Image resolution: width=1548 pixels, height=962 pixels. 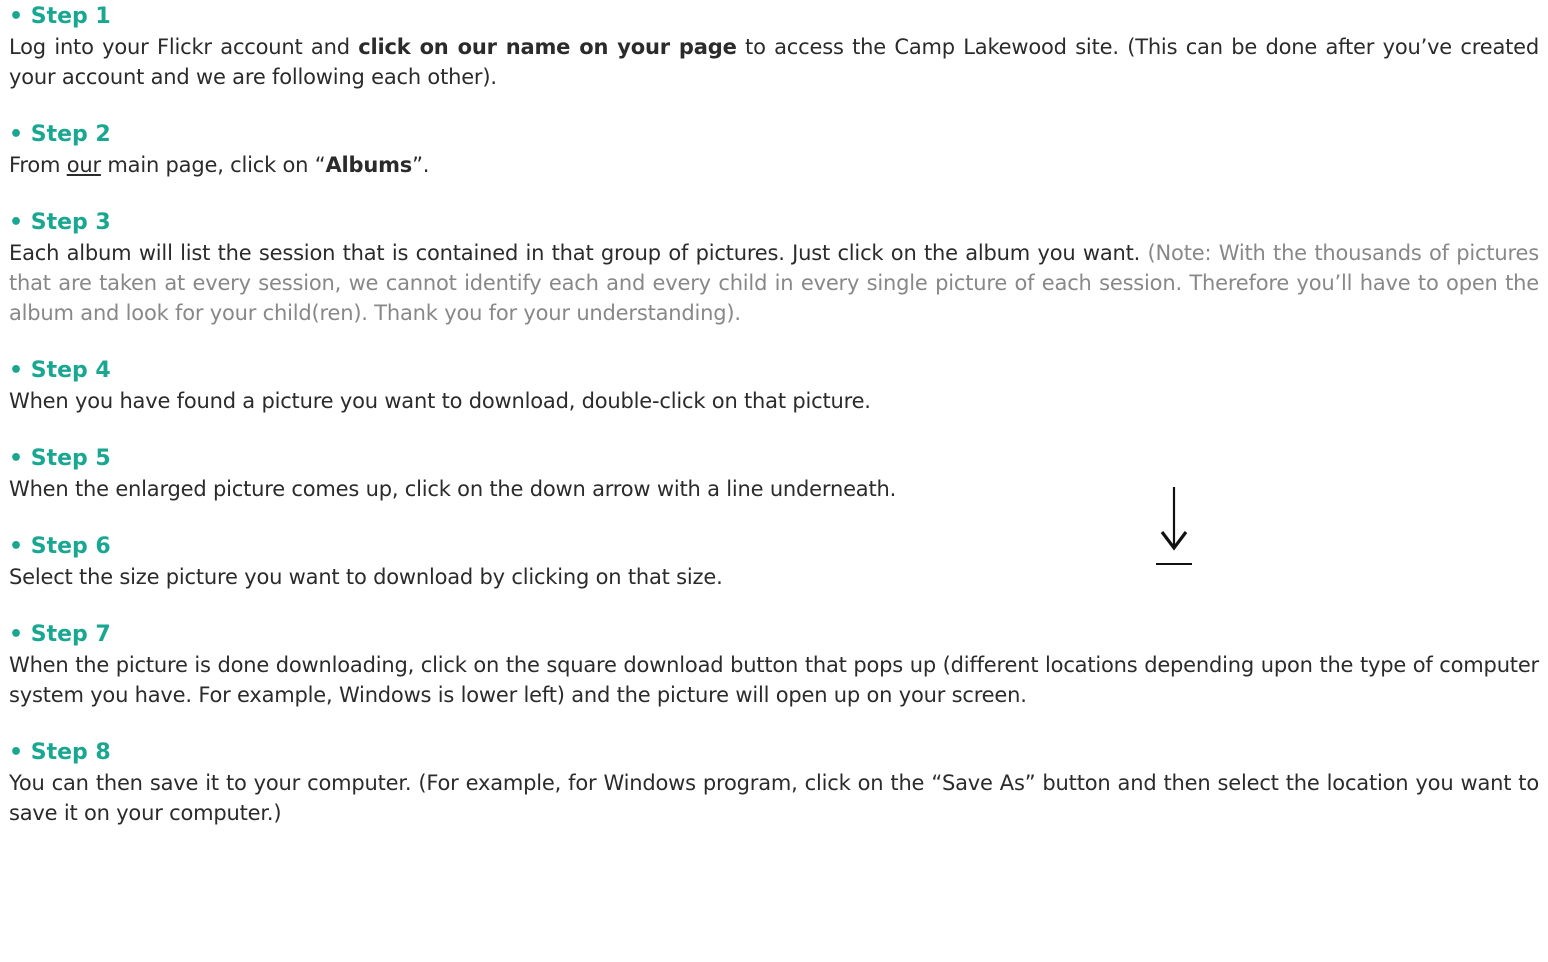 I want to click on step-heading: • Step 4, so click(x=60, y=370).